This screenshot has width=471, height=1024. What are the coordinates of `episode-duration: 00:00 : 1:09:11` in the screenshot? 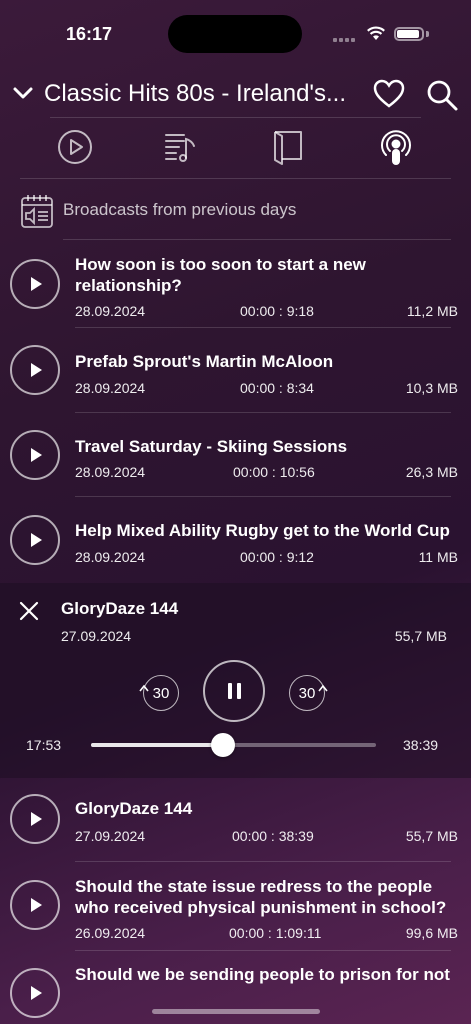 It's located at (275, 933).